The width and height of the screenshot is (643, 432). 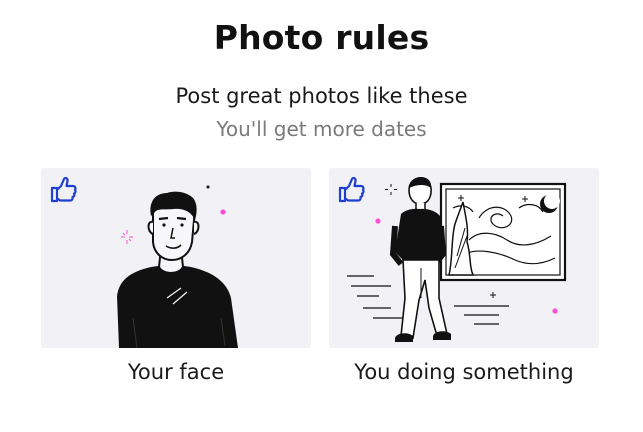 I want to click on page-note: You'll get more dates, so click(x=321, y=129).